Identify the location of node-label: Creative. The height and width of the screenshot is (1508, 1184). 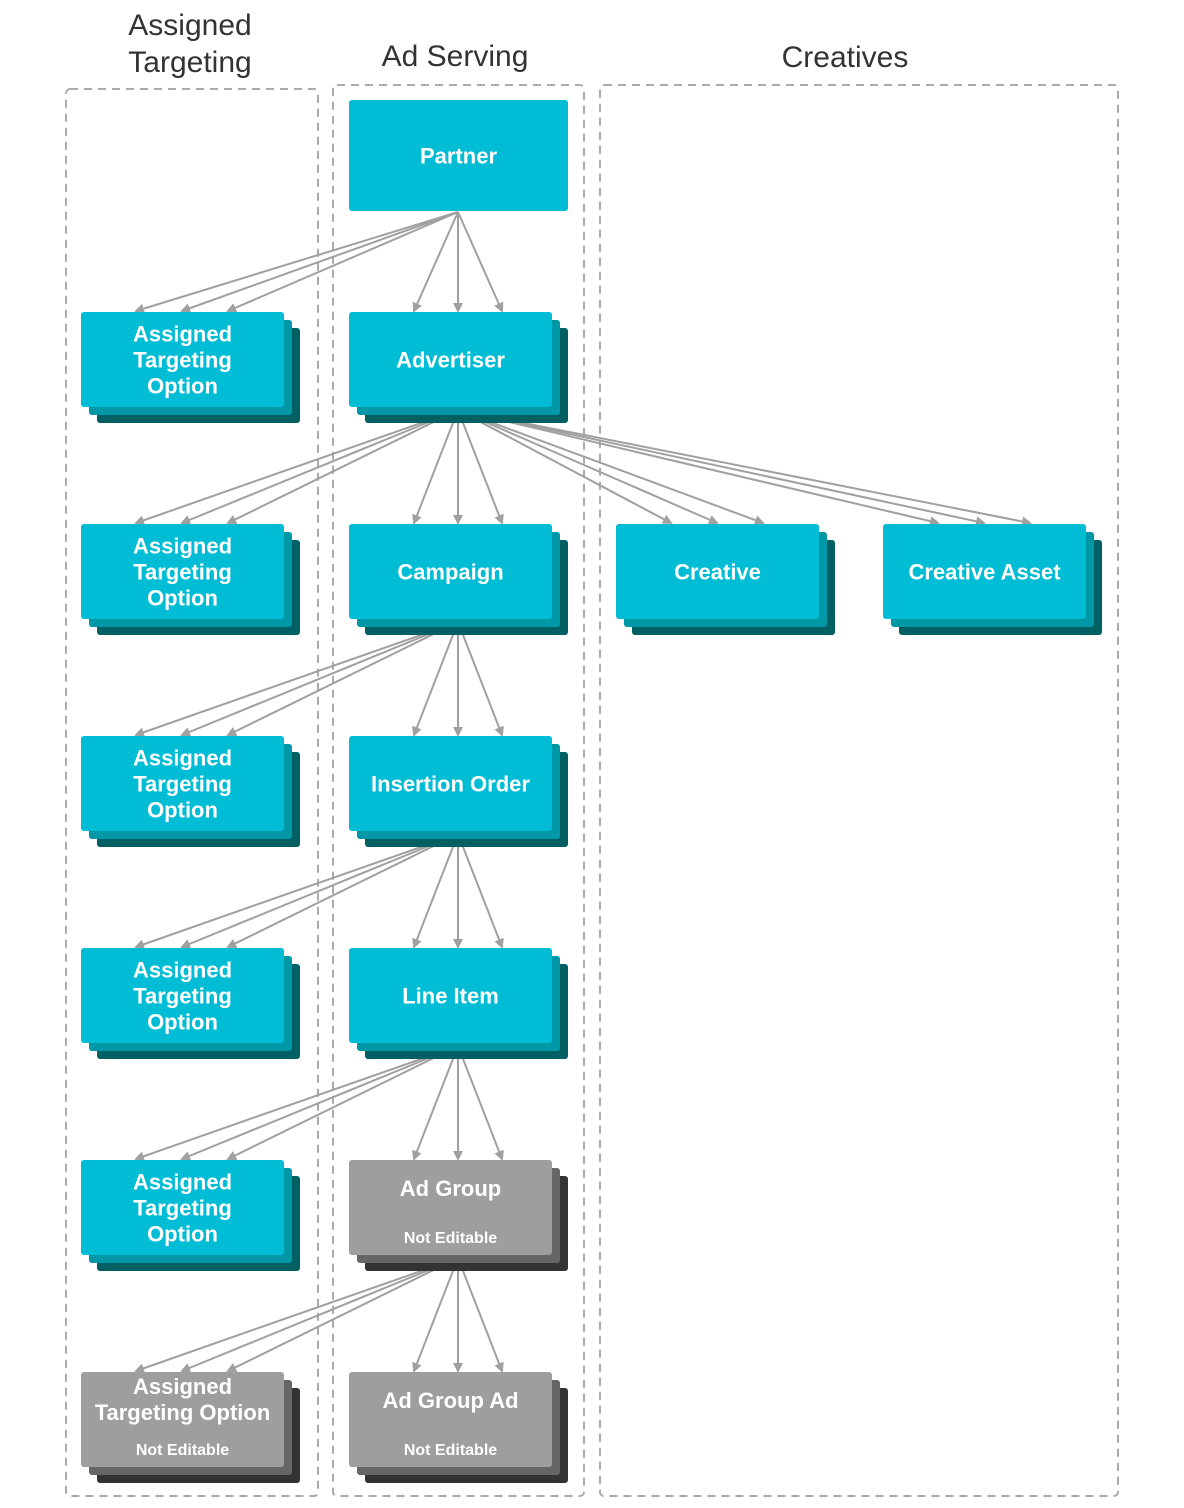
(717, 572).